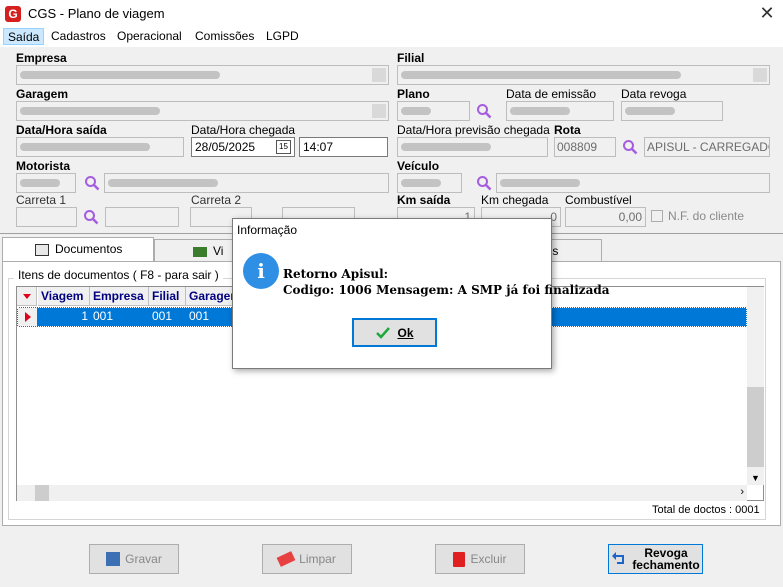 The height and width of the screenshot is (587, 783). Describe the element at coordinates (210, 296) in the screenshot. I see `col-garagem: Garagem` at that location.